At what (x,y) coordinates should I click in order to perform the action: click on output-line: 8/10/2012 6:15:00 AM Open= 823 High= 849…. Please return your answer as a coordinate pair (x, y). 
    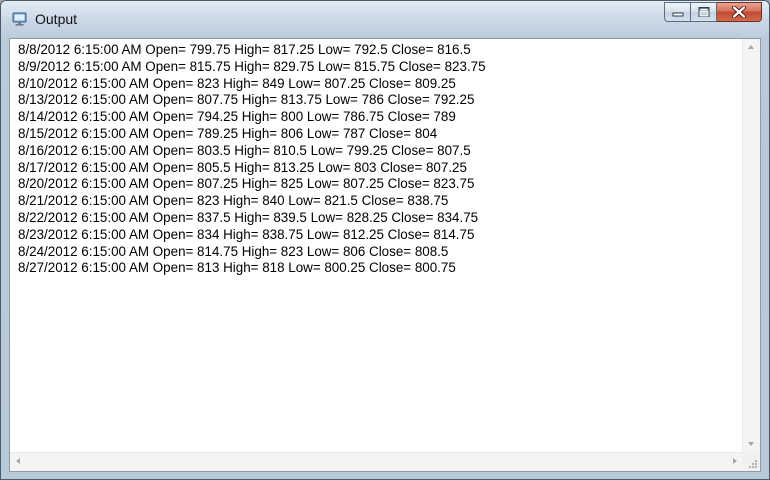
    Looking at the image, I should click on (237, 83).